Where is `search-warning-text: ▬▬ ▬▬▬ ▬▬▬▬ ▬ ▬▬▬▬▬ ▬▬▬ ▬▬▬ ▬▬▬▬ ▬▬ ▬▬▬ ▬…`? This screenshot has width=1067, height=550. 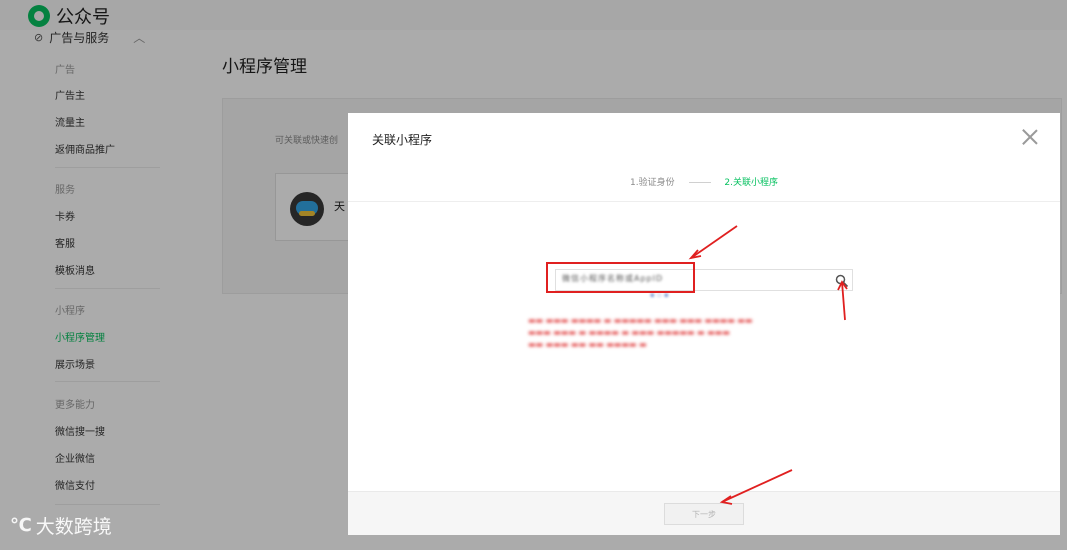 search-warning-text: ▬▬ ▬▬▬ ▬▬▬▬ ▬ ▬▬▬▬▬ ▬▬▬ ▬▬▬ ▬▬▬▬ ▬▬ ▬▬▬ ▬… is located at coordinates (640, 332).